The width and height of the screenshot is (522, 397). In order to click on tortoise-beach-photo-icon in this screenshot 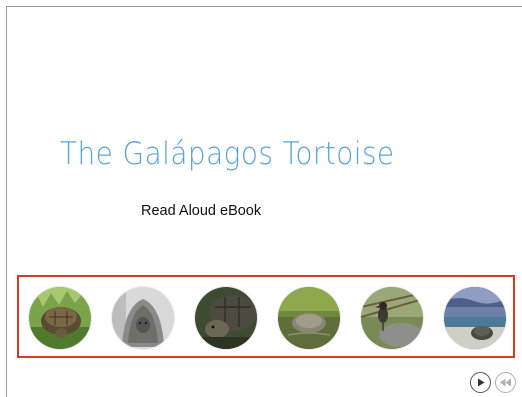, I will do `click(475, 318)`.